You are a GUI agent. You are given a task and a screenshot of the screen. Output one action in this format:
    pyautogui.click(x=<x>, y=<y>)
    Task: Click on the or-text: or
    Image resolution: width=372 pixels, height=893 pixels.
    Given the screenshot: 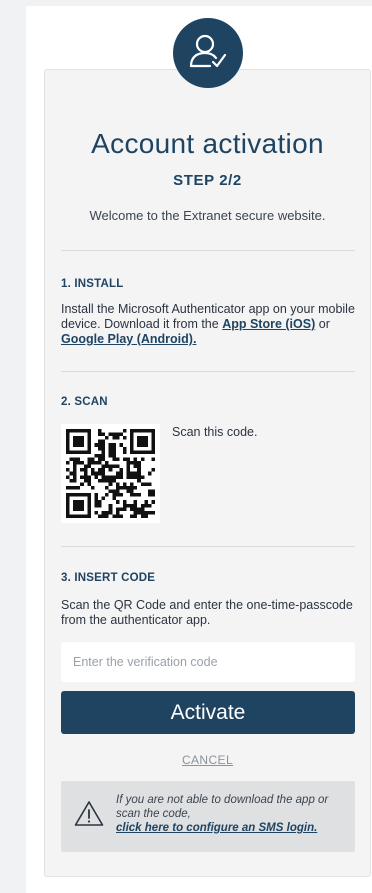 What is the action you would take?
    pyautogui.click(x=322, y=324)
    